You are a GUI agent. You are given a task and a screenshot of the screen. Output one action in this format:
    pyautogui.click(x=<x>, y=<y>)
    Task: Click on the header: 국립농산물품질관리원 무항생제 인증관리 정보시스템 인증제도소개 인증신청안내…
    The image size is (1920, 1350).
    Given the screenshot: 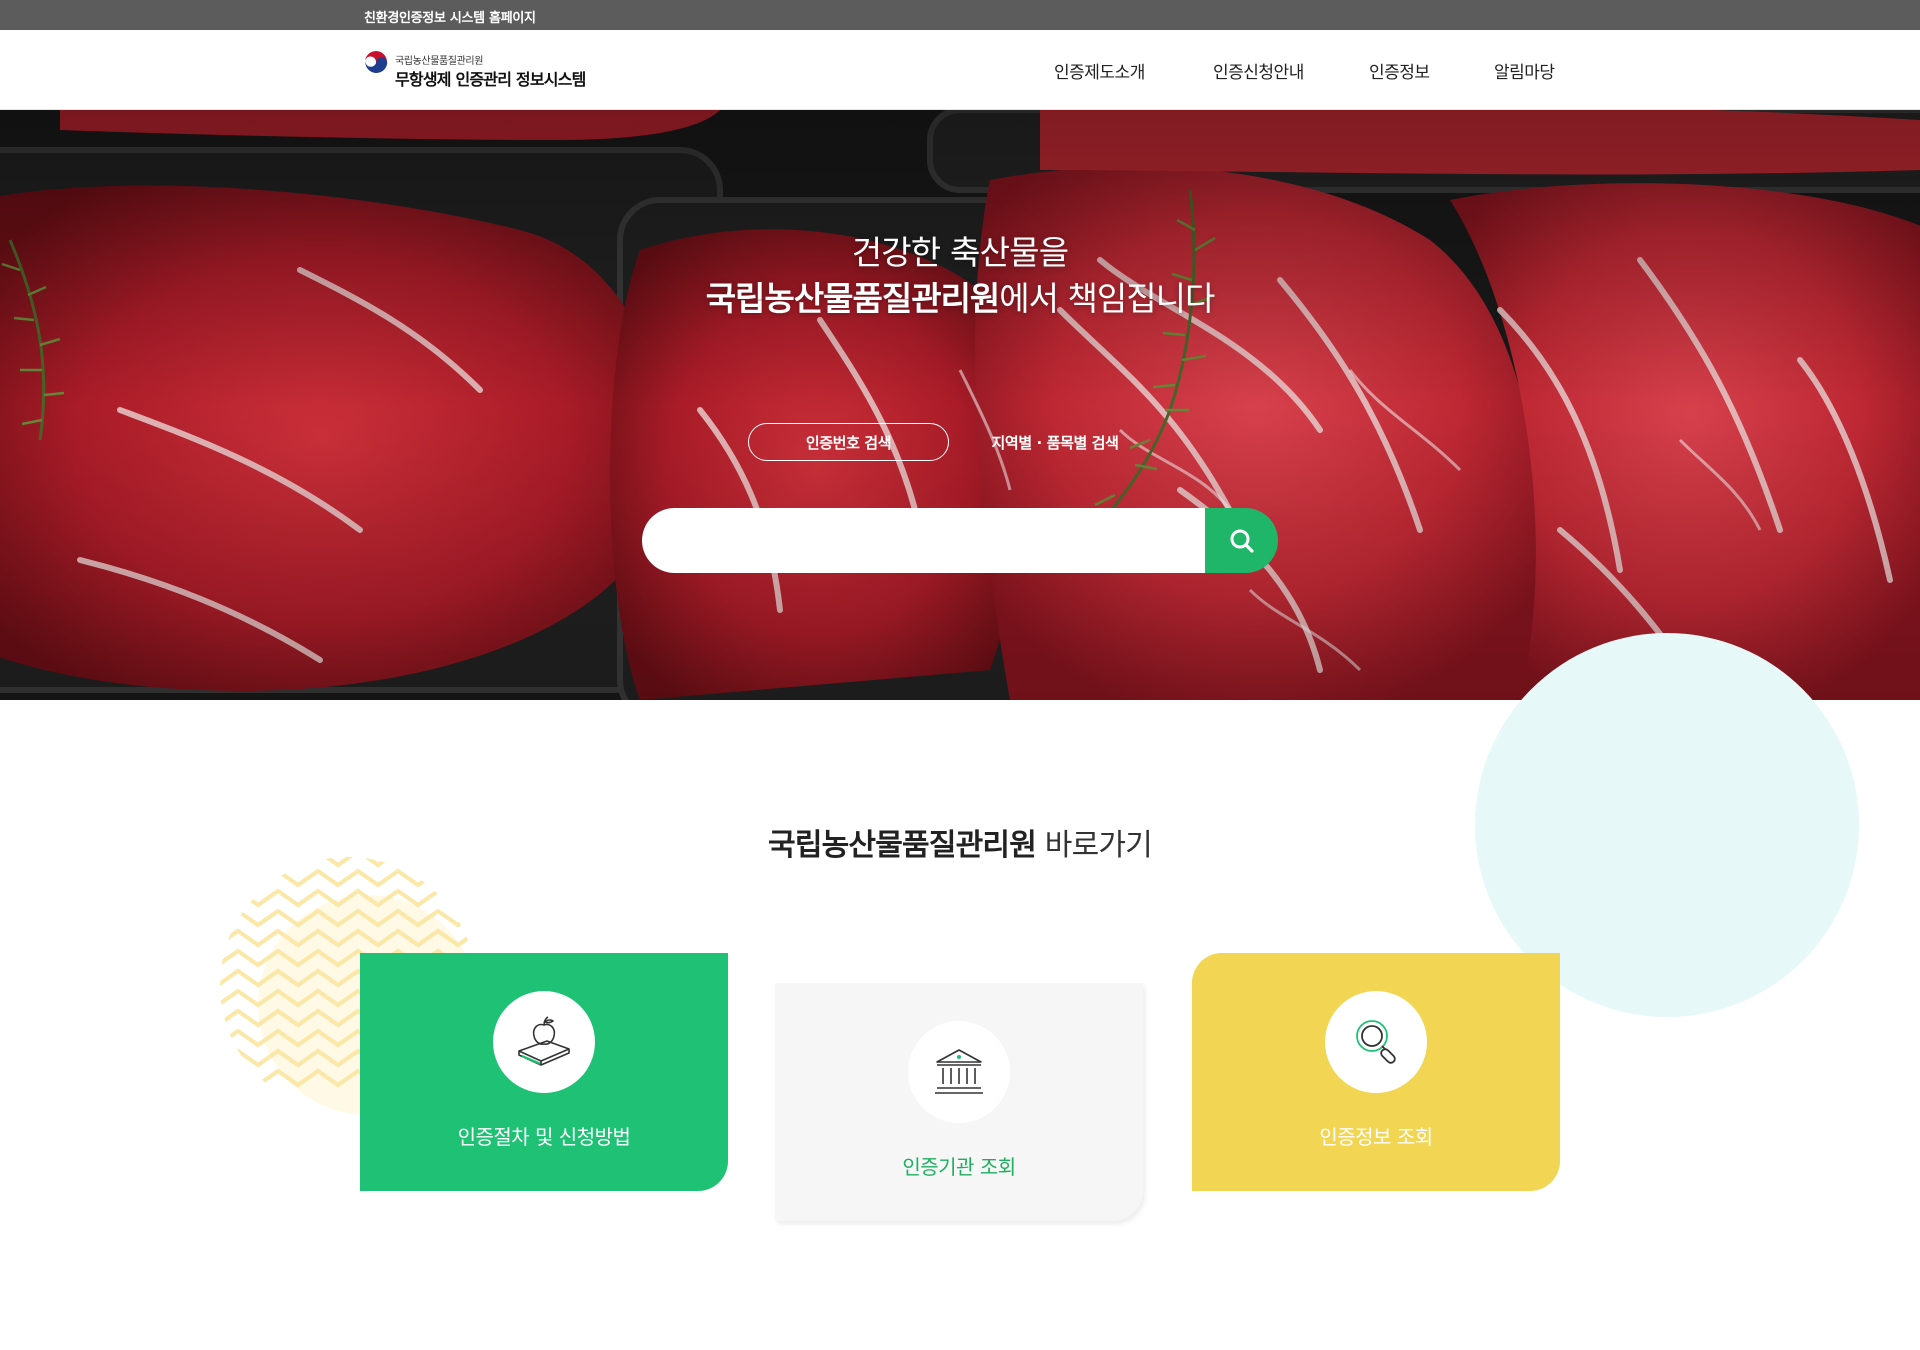 What is the action you would take?
    pyautogui.click(x=960, y=70)
    